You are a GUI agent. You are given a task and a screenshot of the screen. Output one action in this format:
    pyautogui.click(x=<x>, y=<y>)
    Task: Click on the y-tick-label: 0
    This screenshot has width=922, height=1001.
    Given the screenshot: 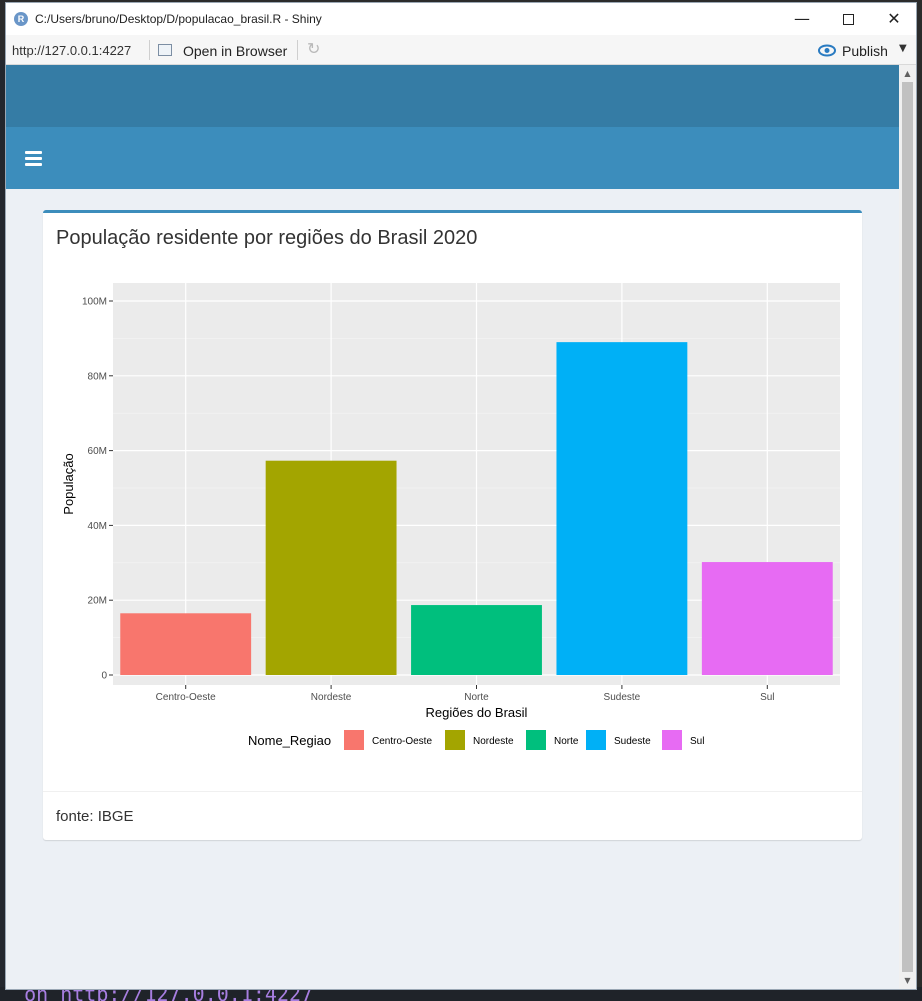 What is the action you would take?
    pyautogui.click(x=104, y=676)
    